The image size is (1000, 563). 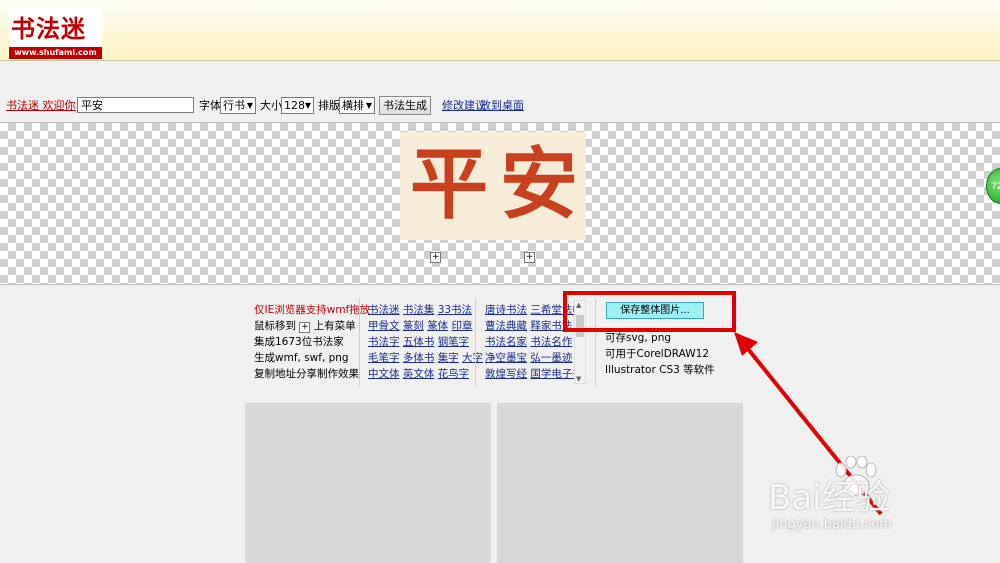 What do you see at coordinates (305, 327) in the screenshot?
I see `plus-icon: +` at bounding box center [305, 327].